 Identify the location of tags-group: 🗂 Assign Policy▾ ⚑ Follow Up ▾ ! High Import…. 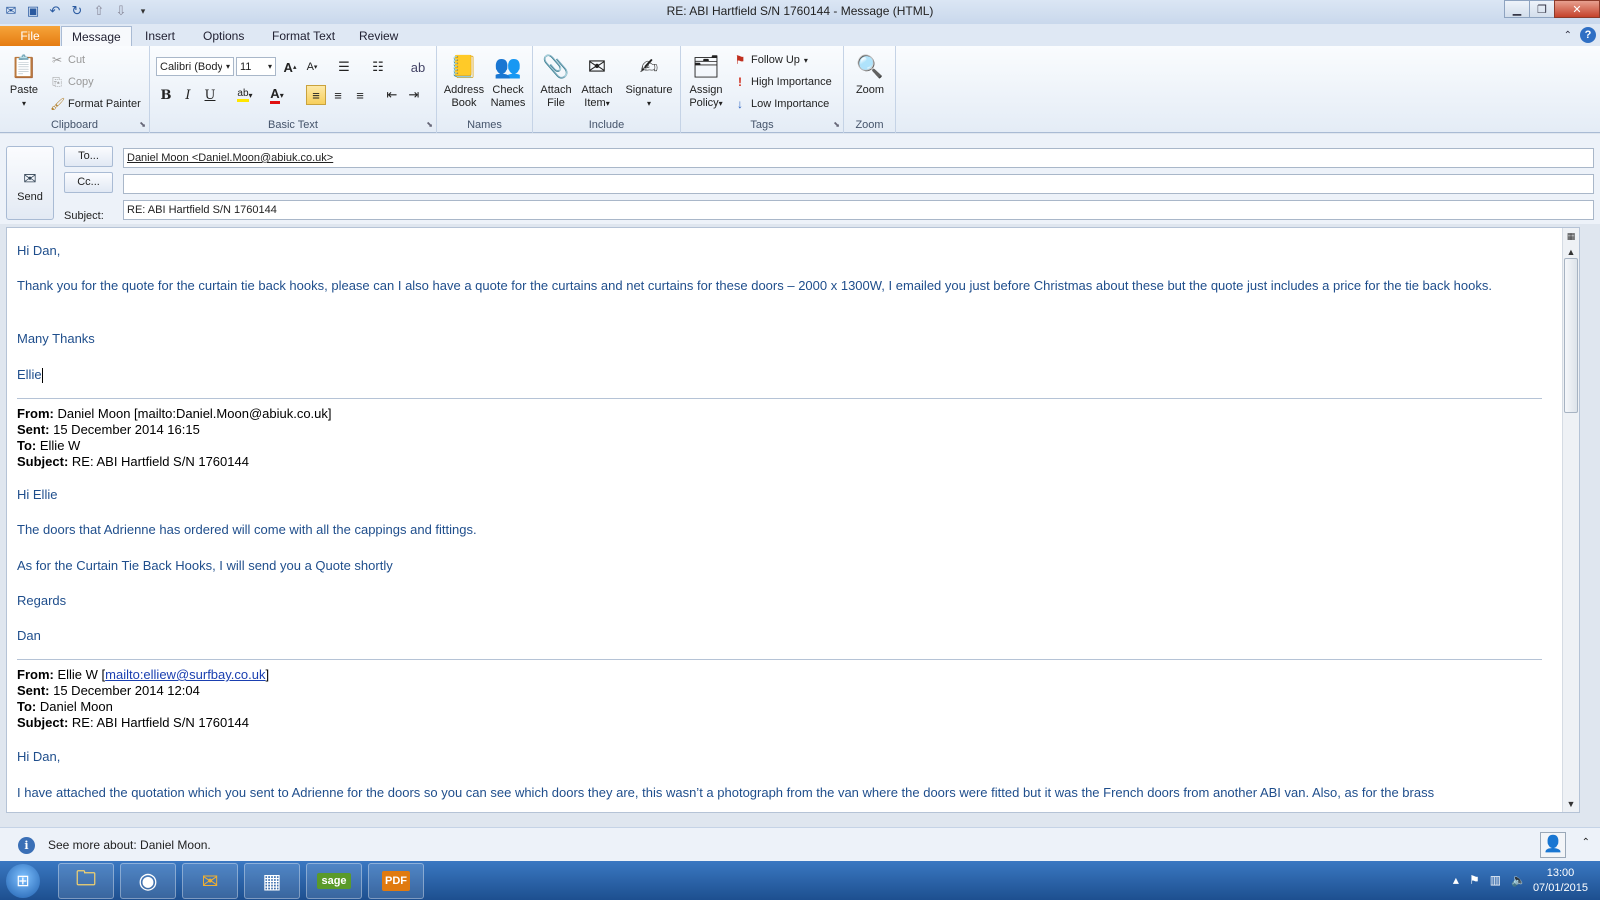
(762, 89).